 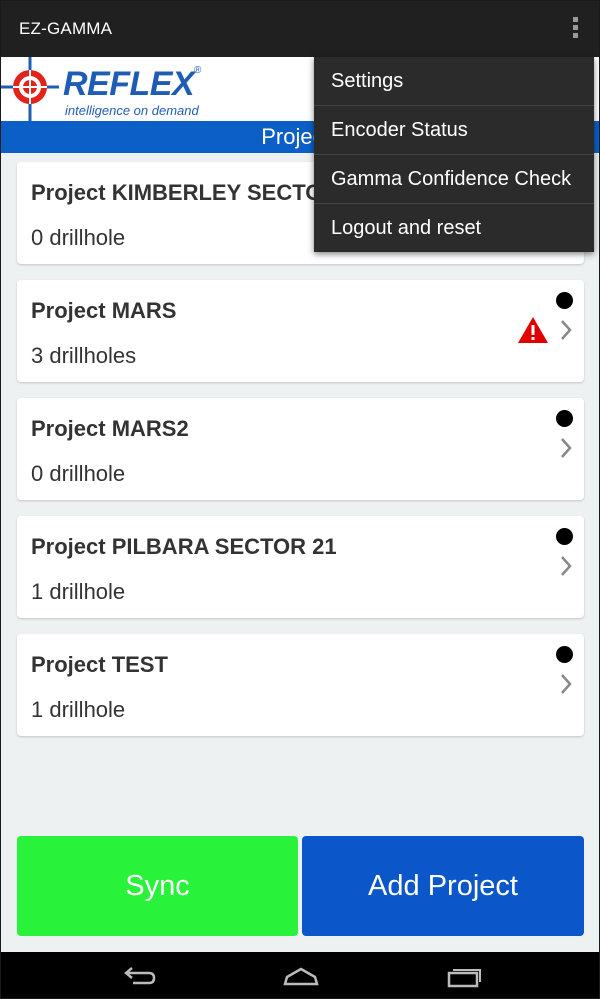 I want to click on app-title: EZ-GAMMA, so click(x=66, y=28).